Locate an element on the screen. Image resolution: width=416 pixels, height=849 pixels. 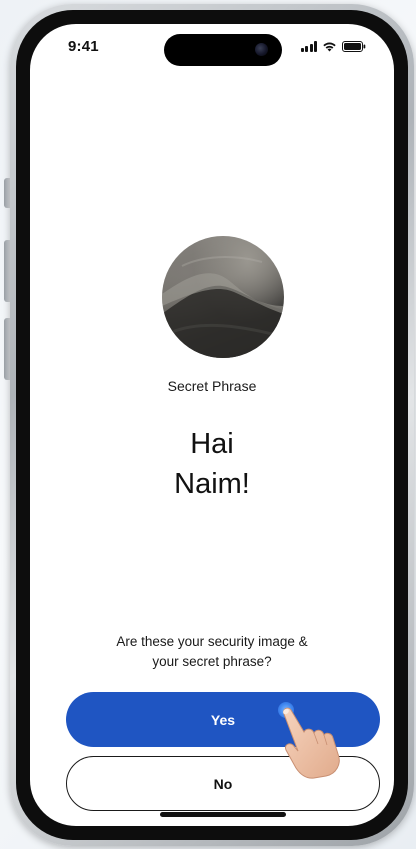
wifi-icon is located at coordinates (329, 46).